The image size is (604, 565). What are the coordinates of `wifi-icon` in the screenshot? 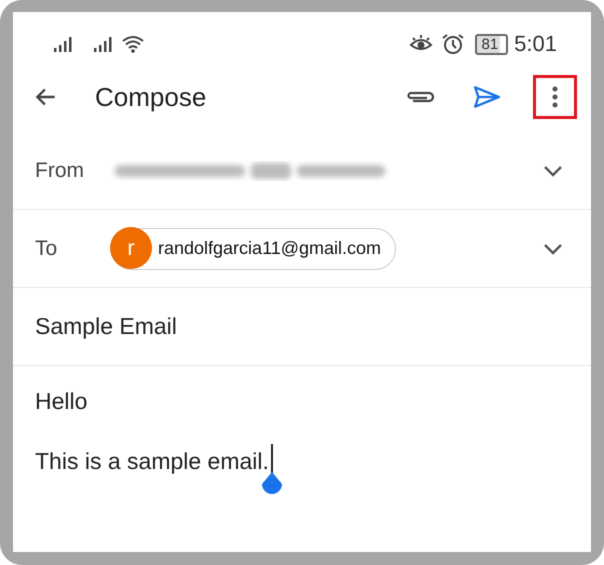 It's located at (133, 44).